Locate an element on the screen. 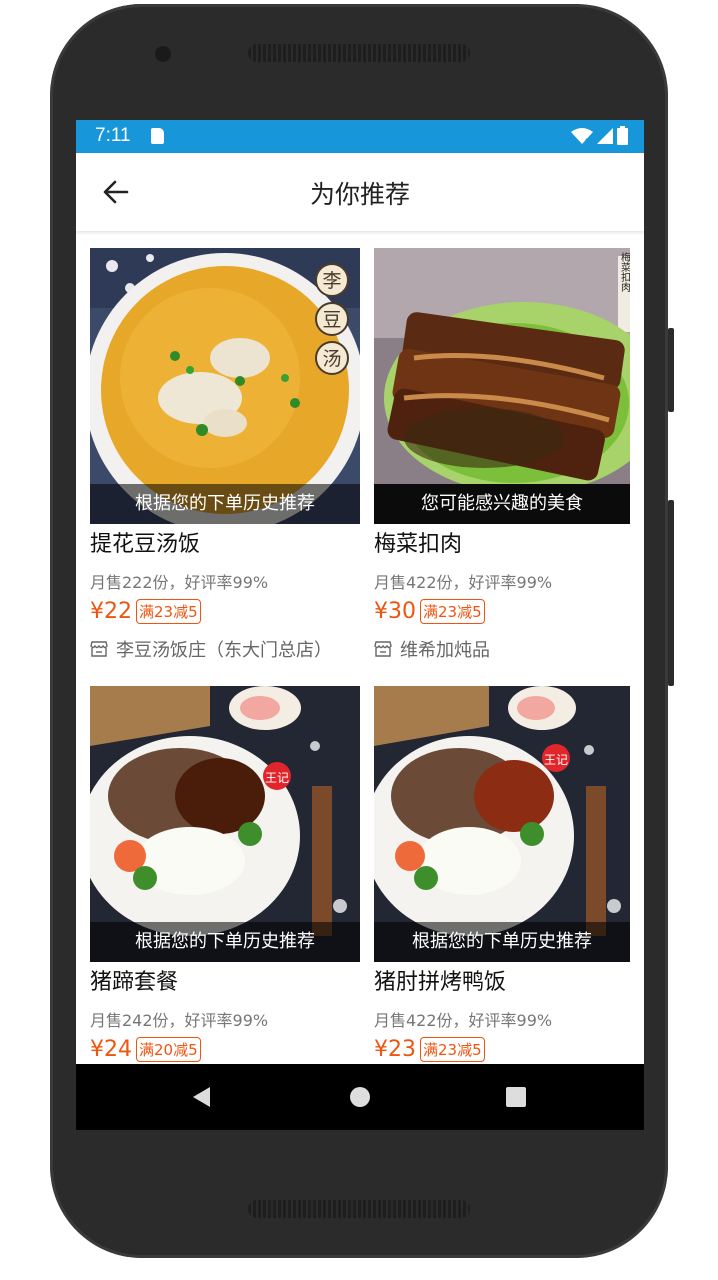  cell-signal-icon is located at coordinates (605, 135).